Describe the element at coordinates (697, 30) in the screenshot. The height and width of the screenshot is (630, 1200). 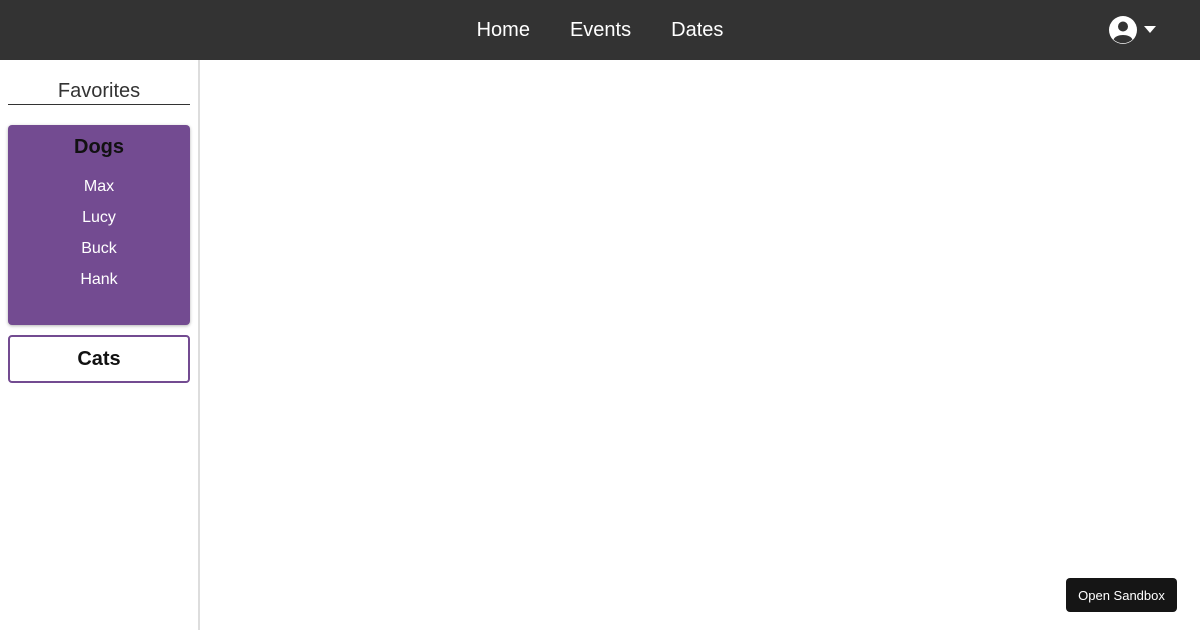
I see `nav-link-dates: Dates` at that location.